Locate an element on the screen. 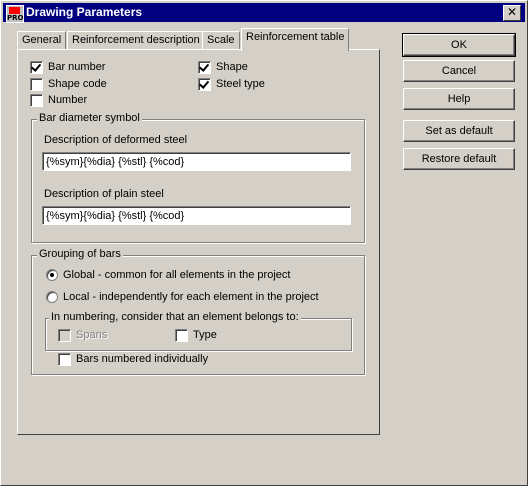 The height and width of the screenshot is (486, 528). steel-type-checkbox is located at coordinates (204, 84).